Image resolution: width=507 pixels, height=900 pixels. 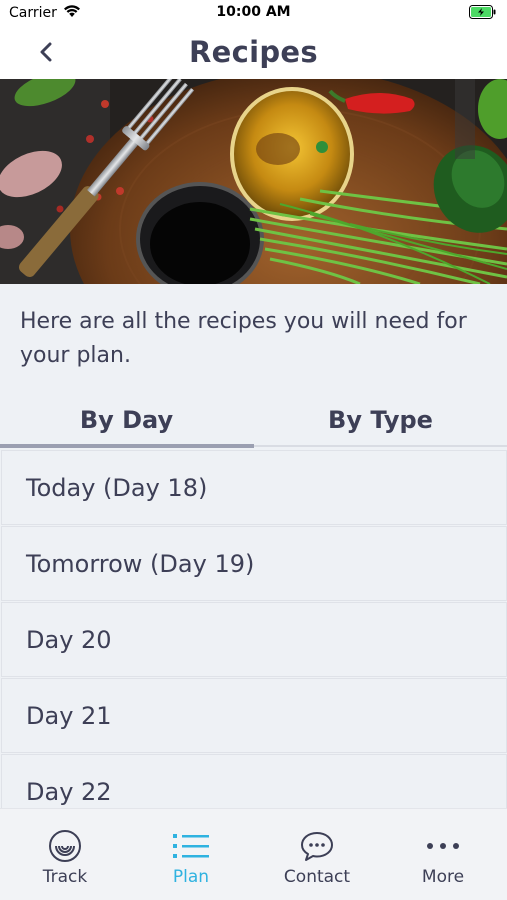 What do you see at coordinates (127, 446) in the screenshot?
I see `active-tab-indicator` at bounding box center [127, 446].